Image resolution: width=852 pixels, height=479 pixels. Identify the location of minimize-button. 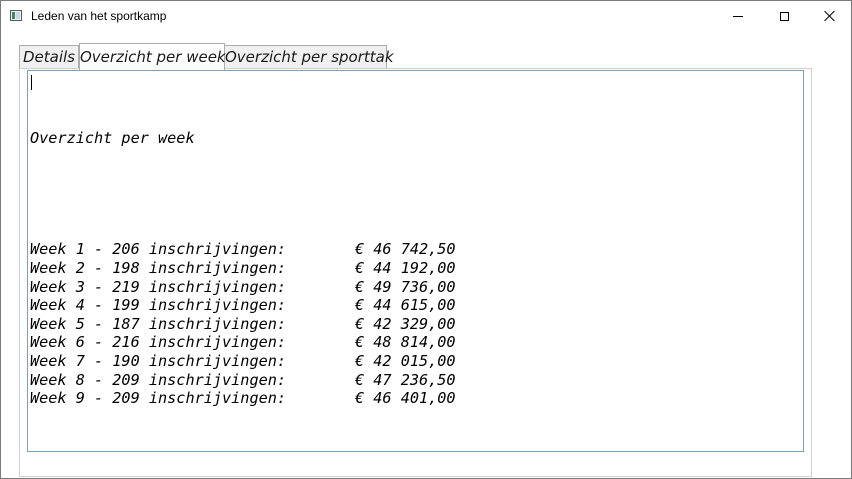
(738, 16).